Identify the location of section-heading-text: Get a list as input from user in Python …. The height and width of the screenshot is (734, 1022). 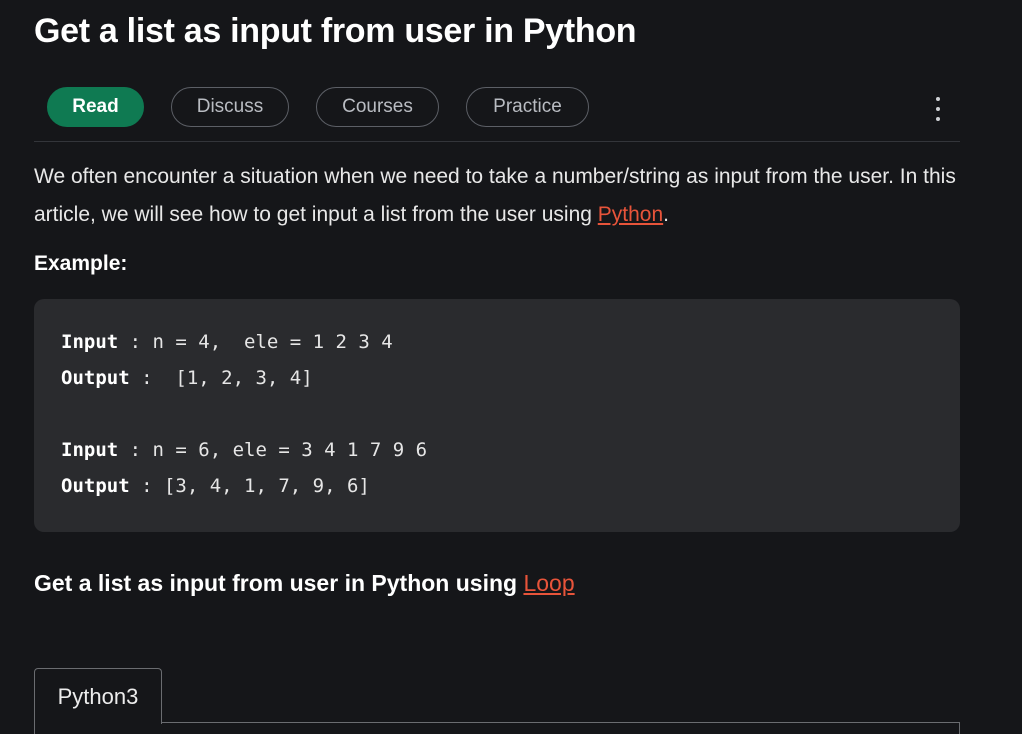
(279, 583).